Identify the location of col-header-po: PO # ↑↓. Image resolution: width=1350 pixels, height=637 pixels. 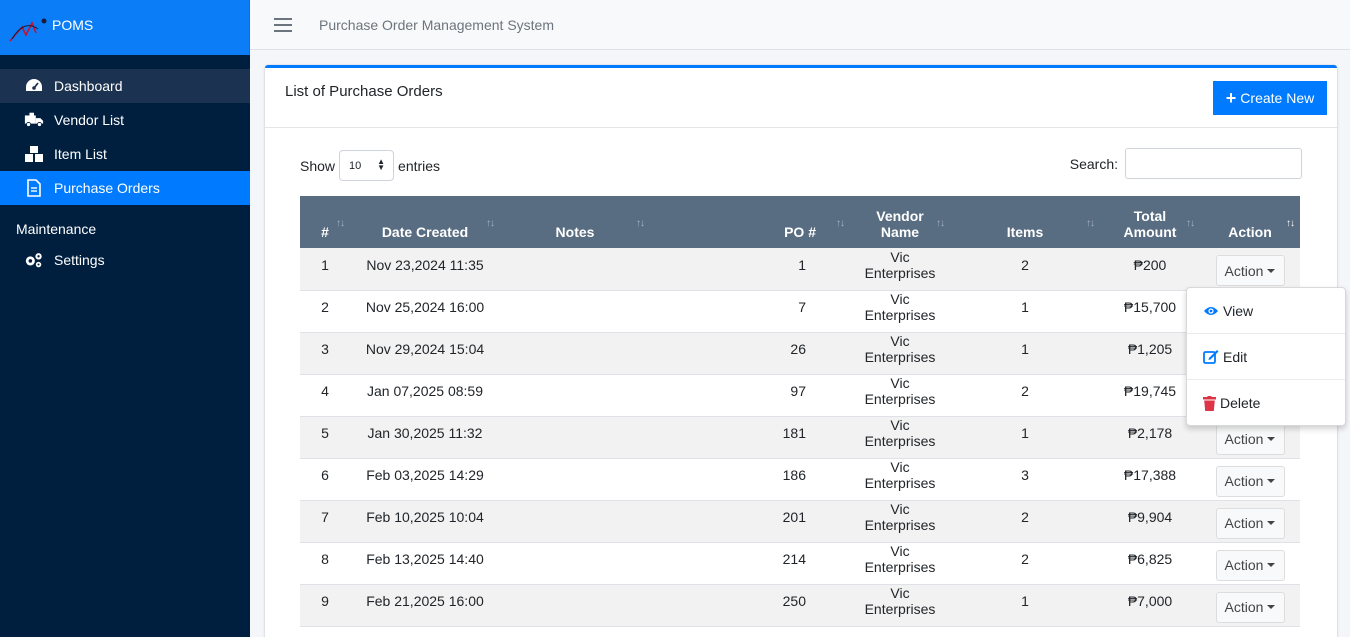
(750, 222).